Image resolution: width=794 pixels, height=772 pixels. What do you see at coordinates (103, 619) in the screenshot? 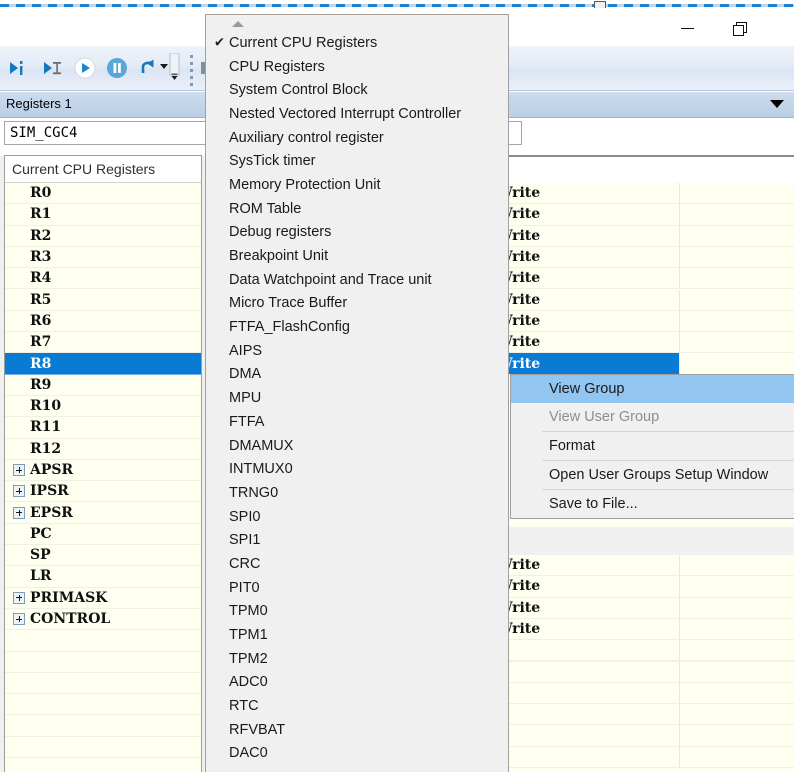
I see `register-row: CONTROL` at bounding box center [103, 619].